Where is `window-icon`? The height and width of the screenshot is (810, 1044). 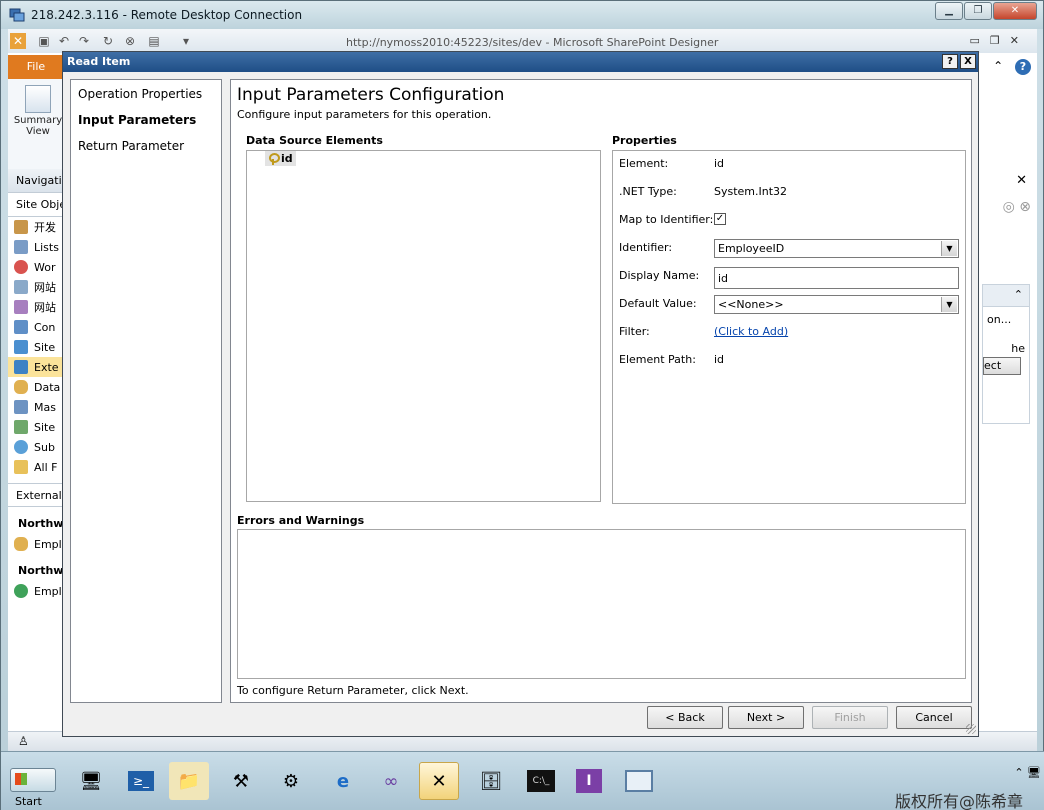 window-icon is located at coordinates (639, 781).